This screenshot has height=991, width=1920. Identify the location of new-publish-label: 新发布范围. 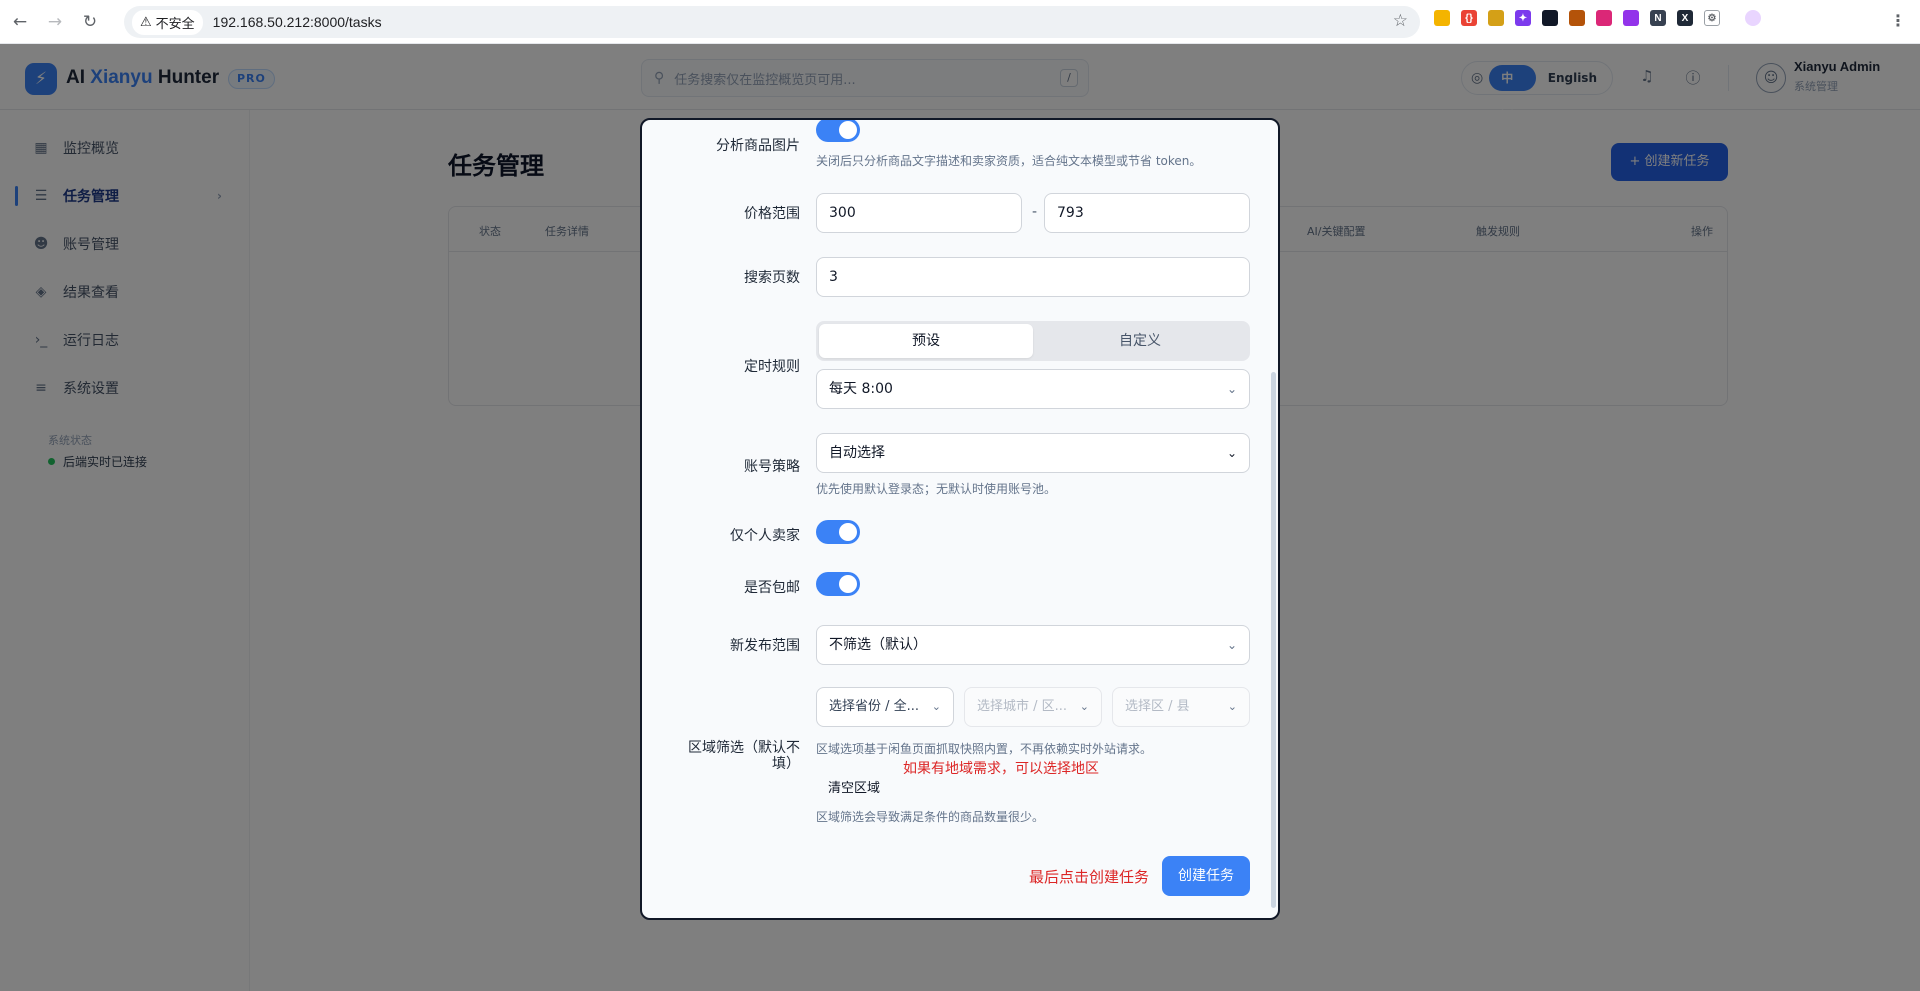
(765, 646).